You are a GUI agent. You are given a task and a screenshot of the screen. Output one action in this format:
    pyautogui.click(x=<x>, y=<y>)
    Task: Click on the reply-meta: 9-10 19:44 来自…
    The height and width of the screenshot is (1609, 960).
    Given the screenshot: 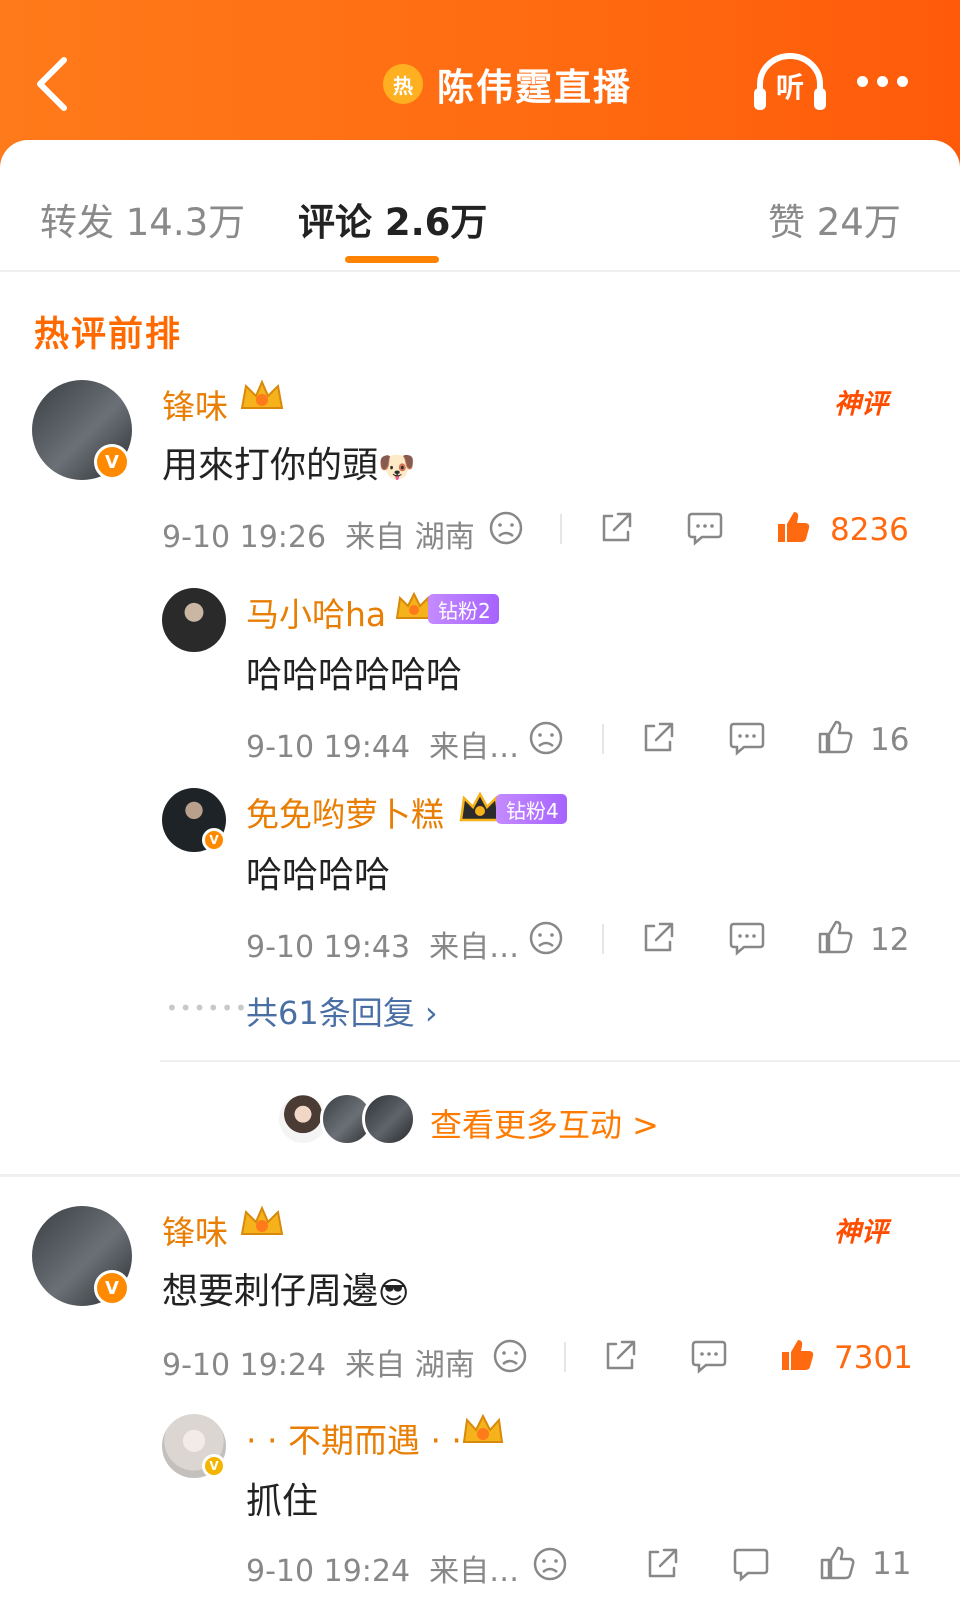 What is the action you would take?
    pyautogui.click(x=382, y=744)
    